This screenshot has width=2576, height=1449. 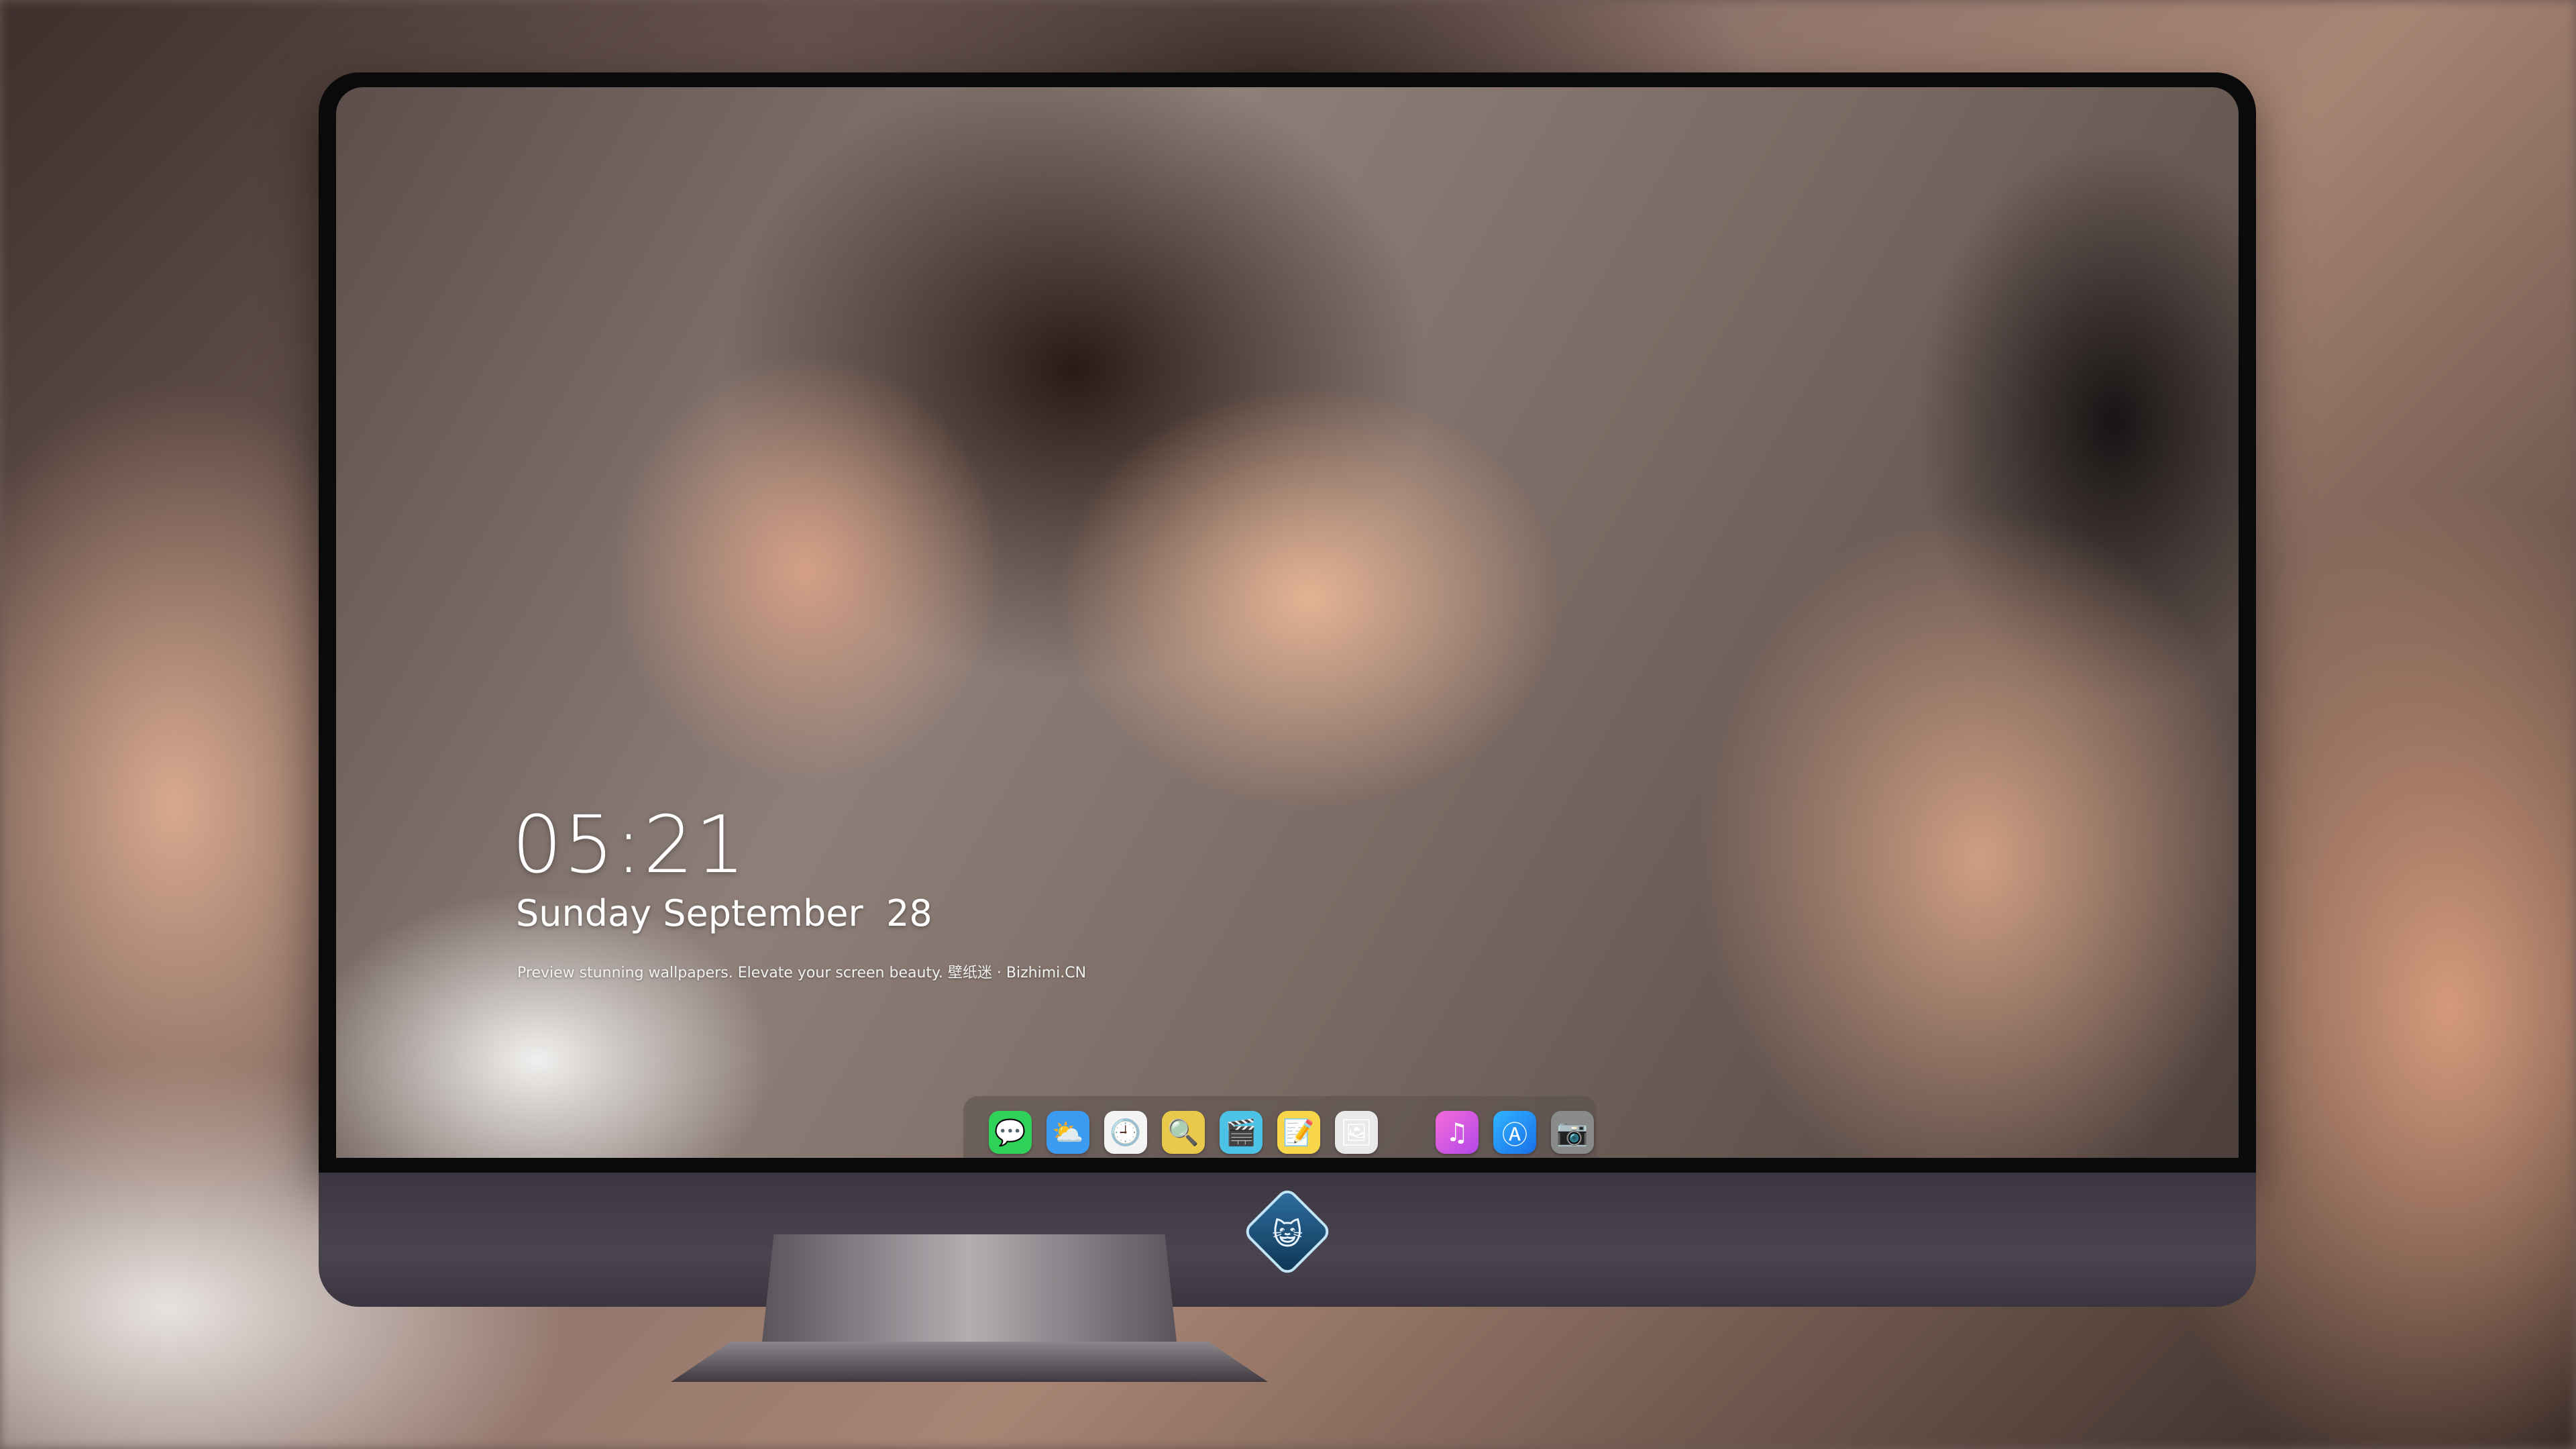 I want to click on music-icon: ♫, so click(x=1457, y=1132).